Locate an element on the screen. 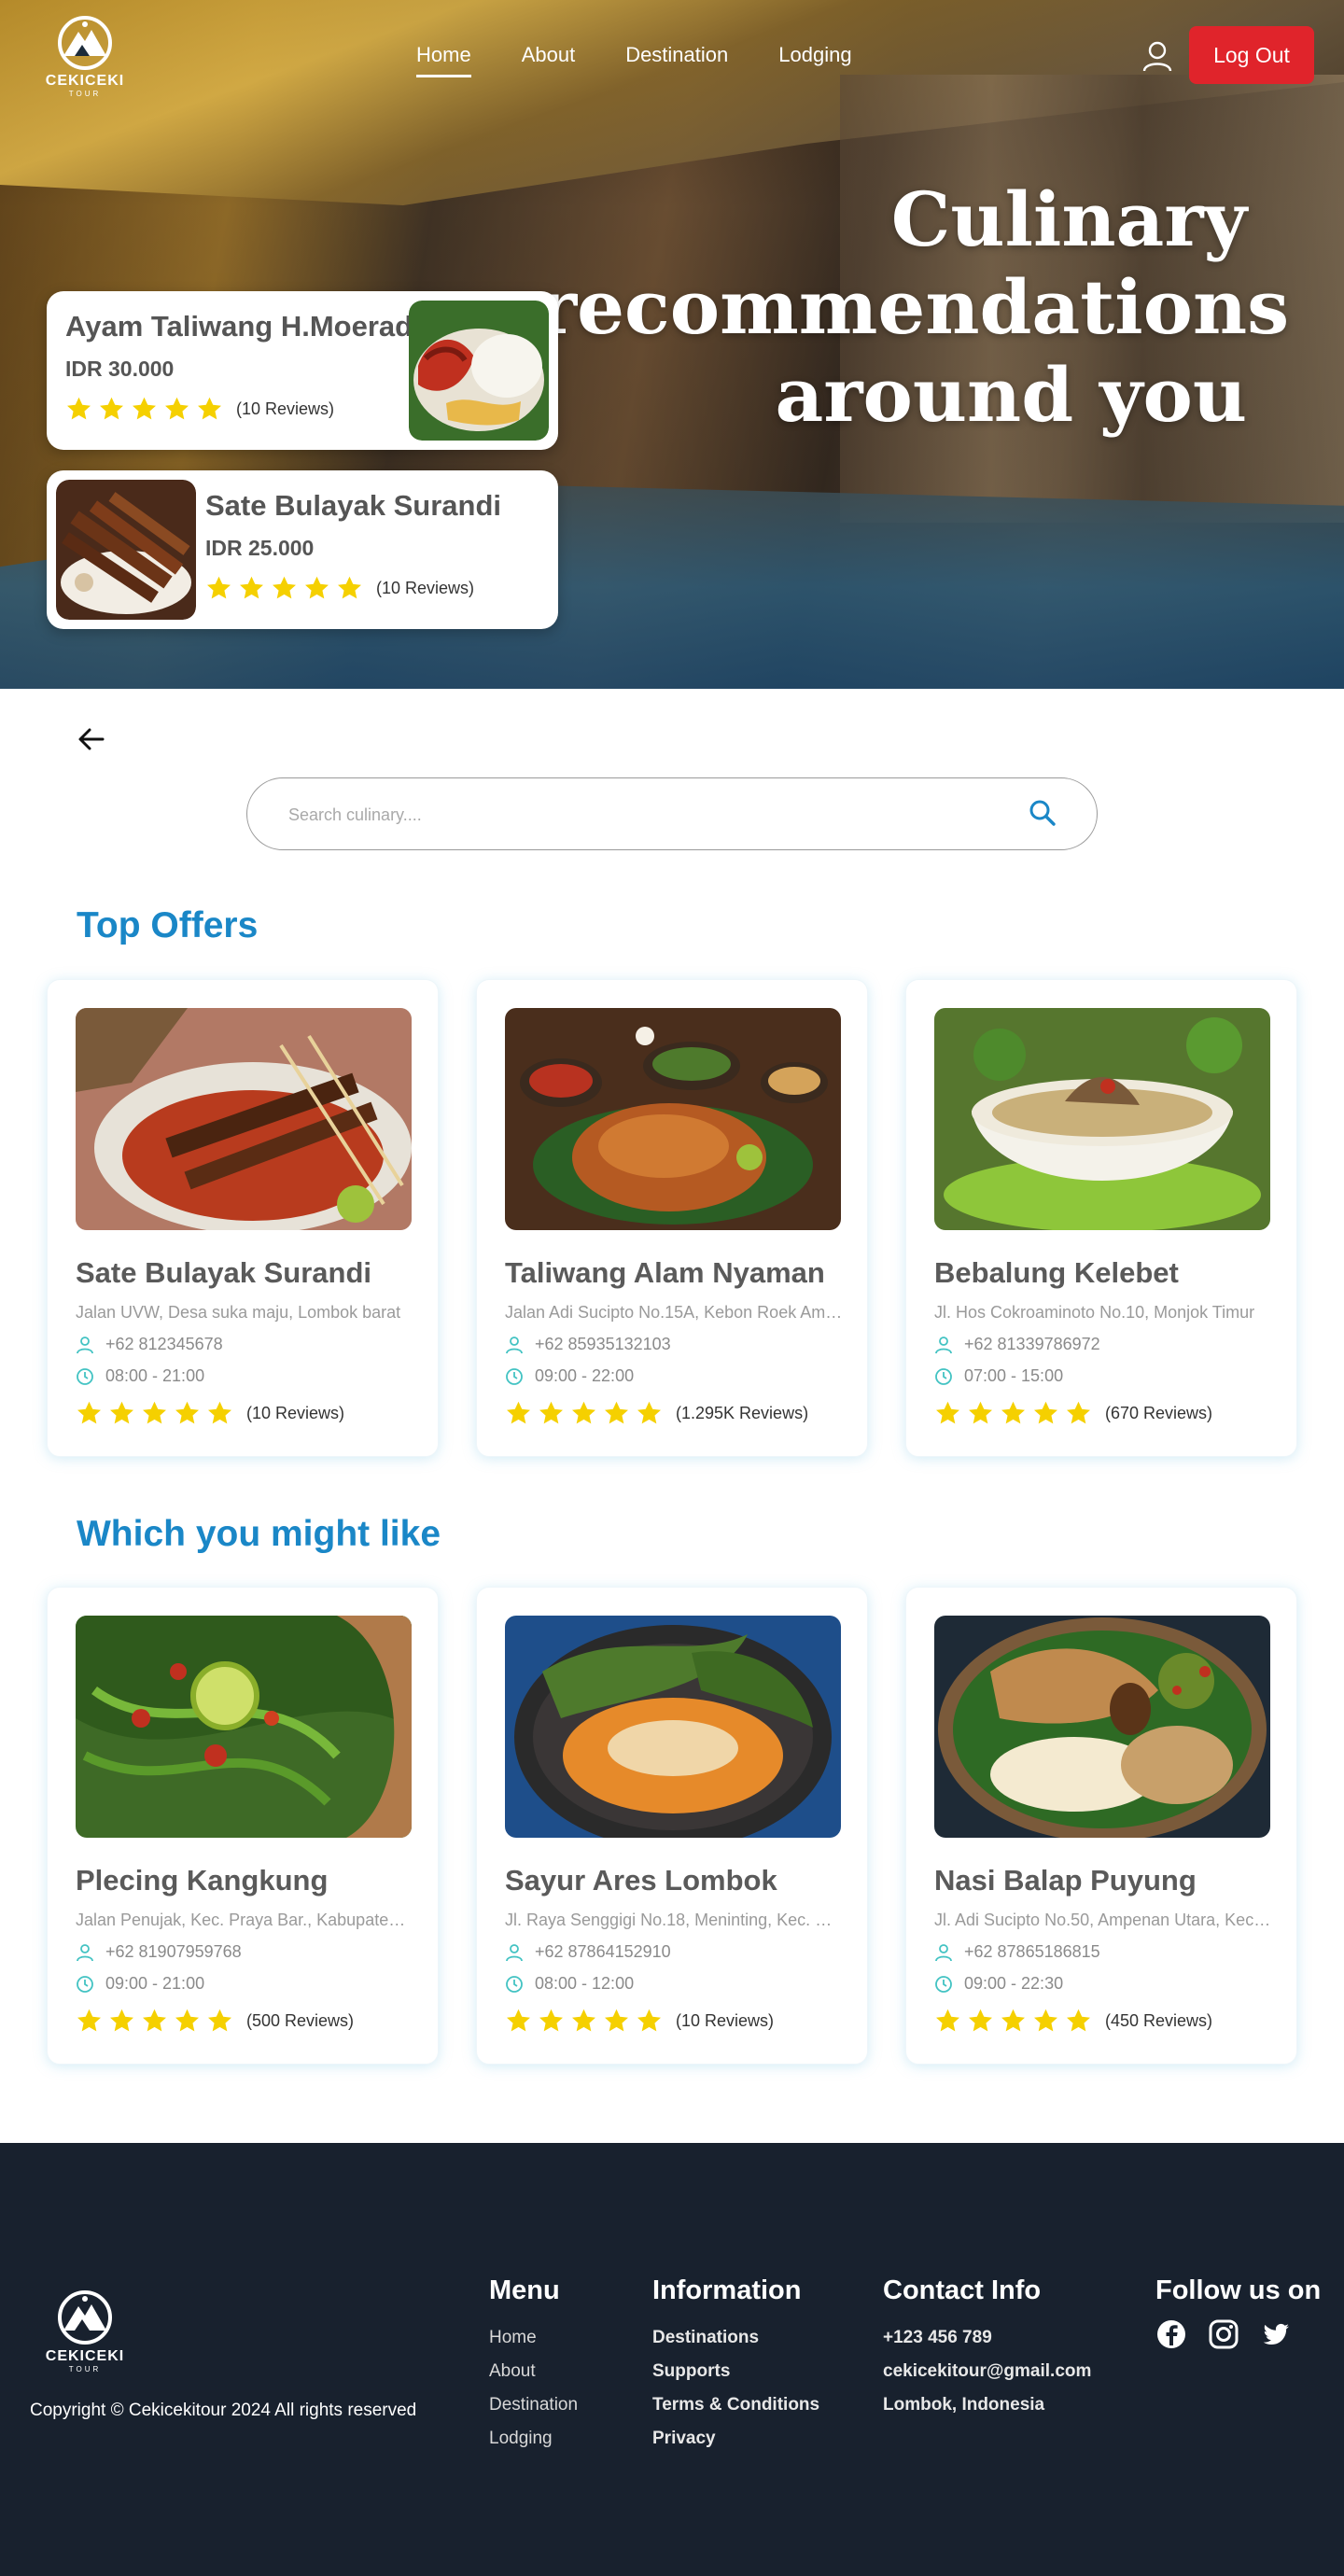  card-phone: +62 81907959768 is located at coordinates (159, 1952).